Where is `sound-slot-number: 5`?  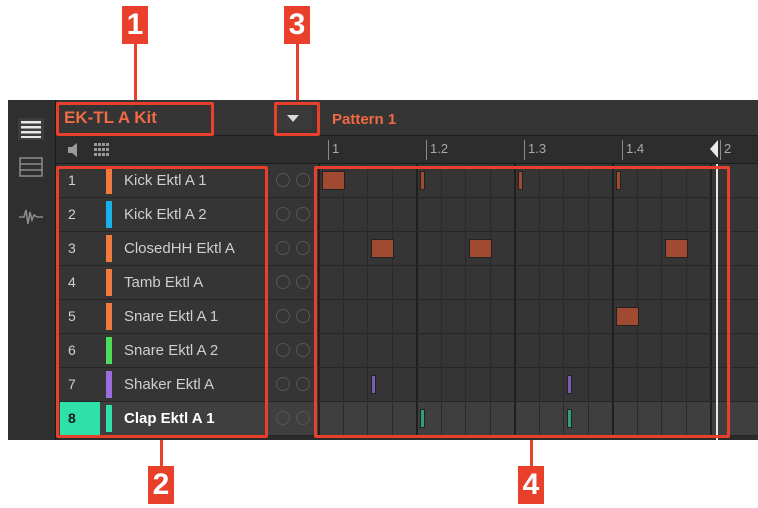 sound-slot-number: 5 is located at coordinates (80, 316).